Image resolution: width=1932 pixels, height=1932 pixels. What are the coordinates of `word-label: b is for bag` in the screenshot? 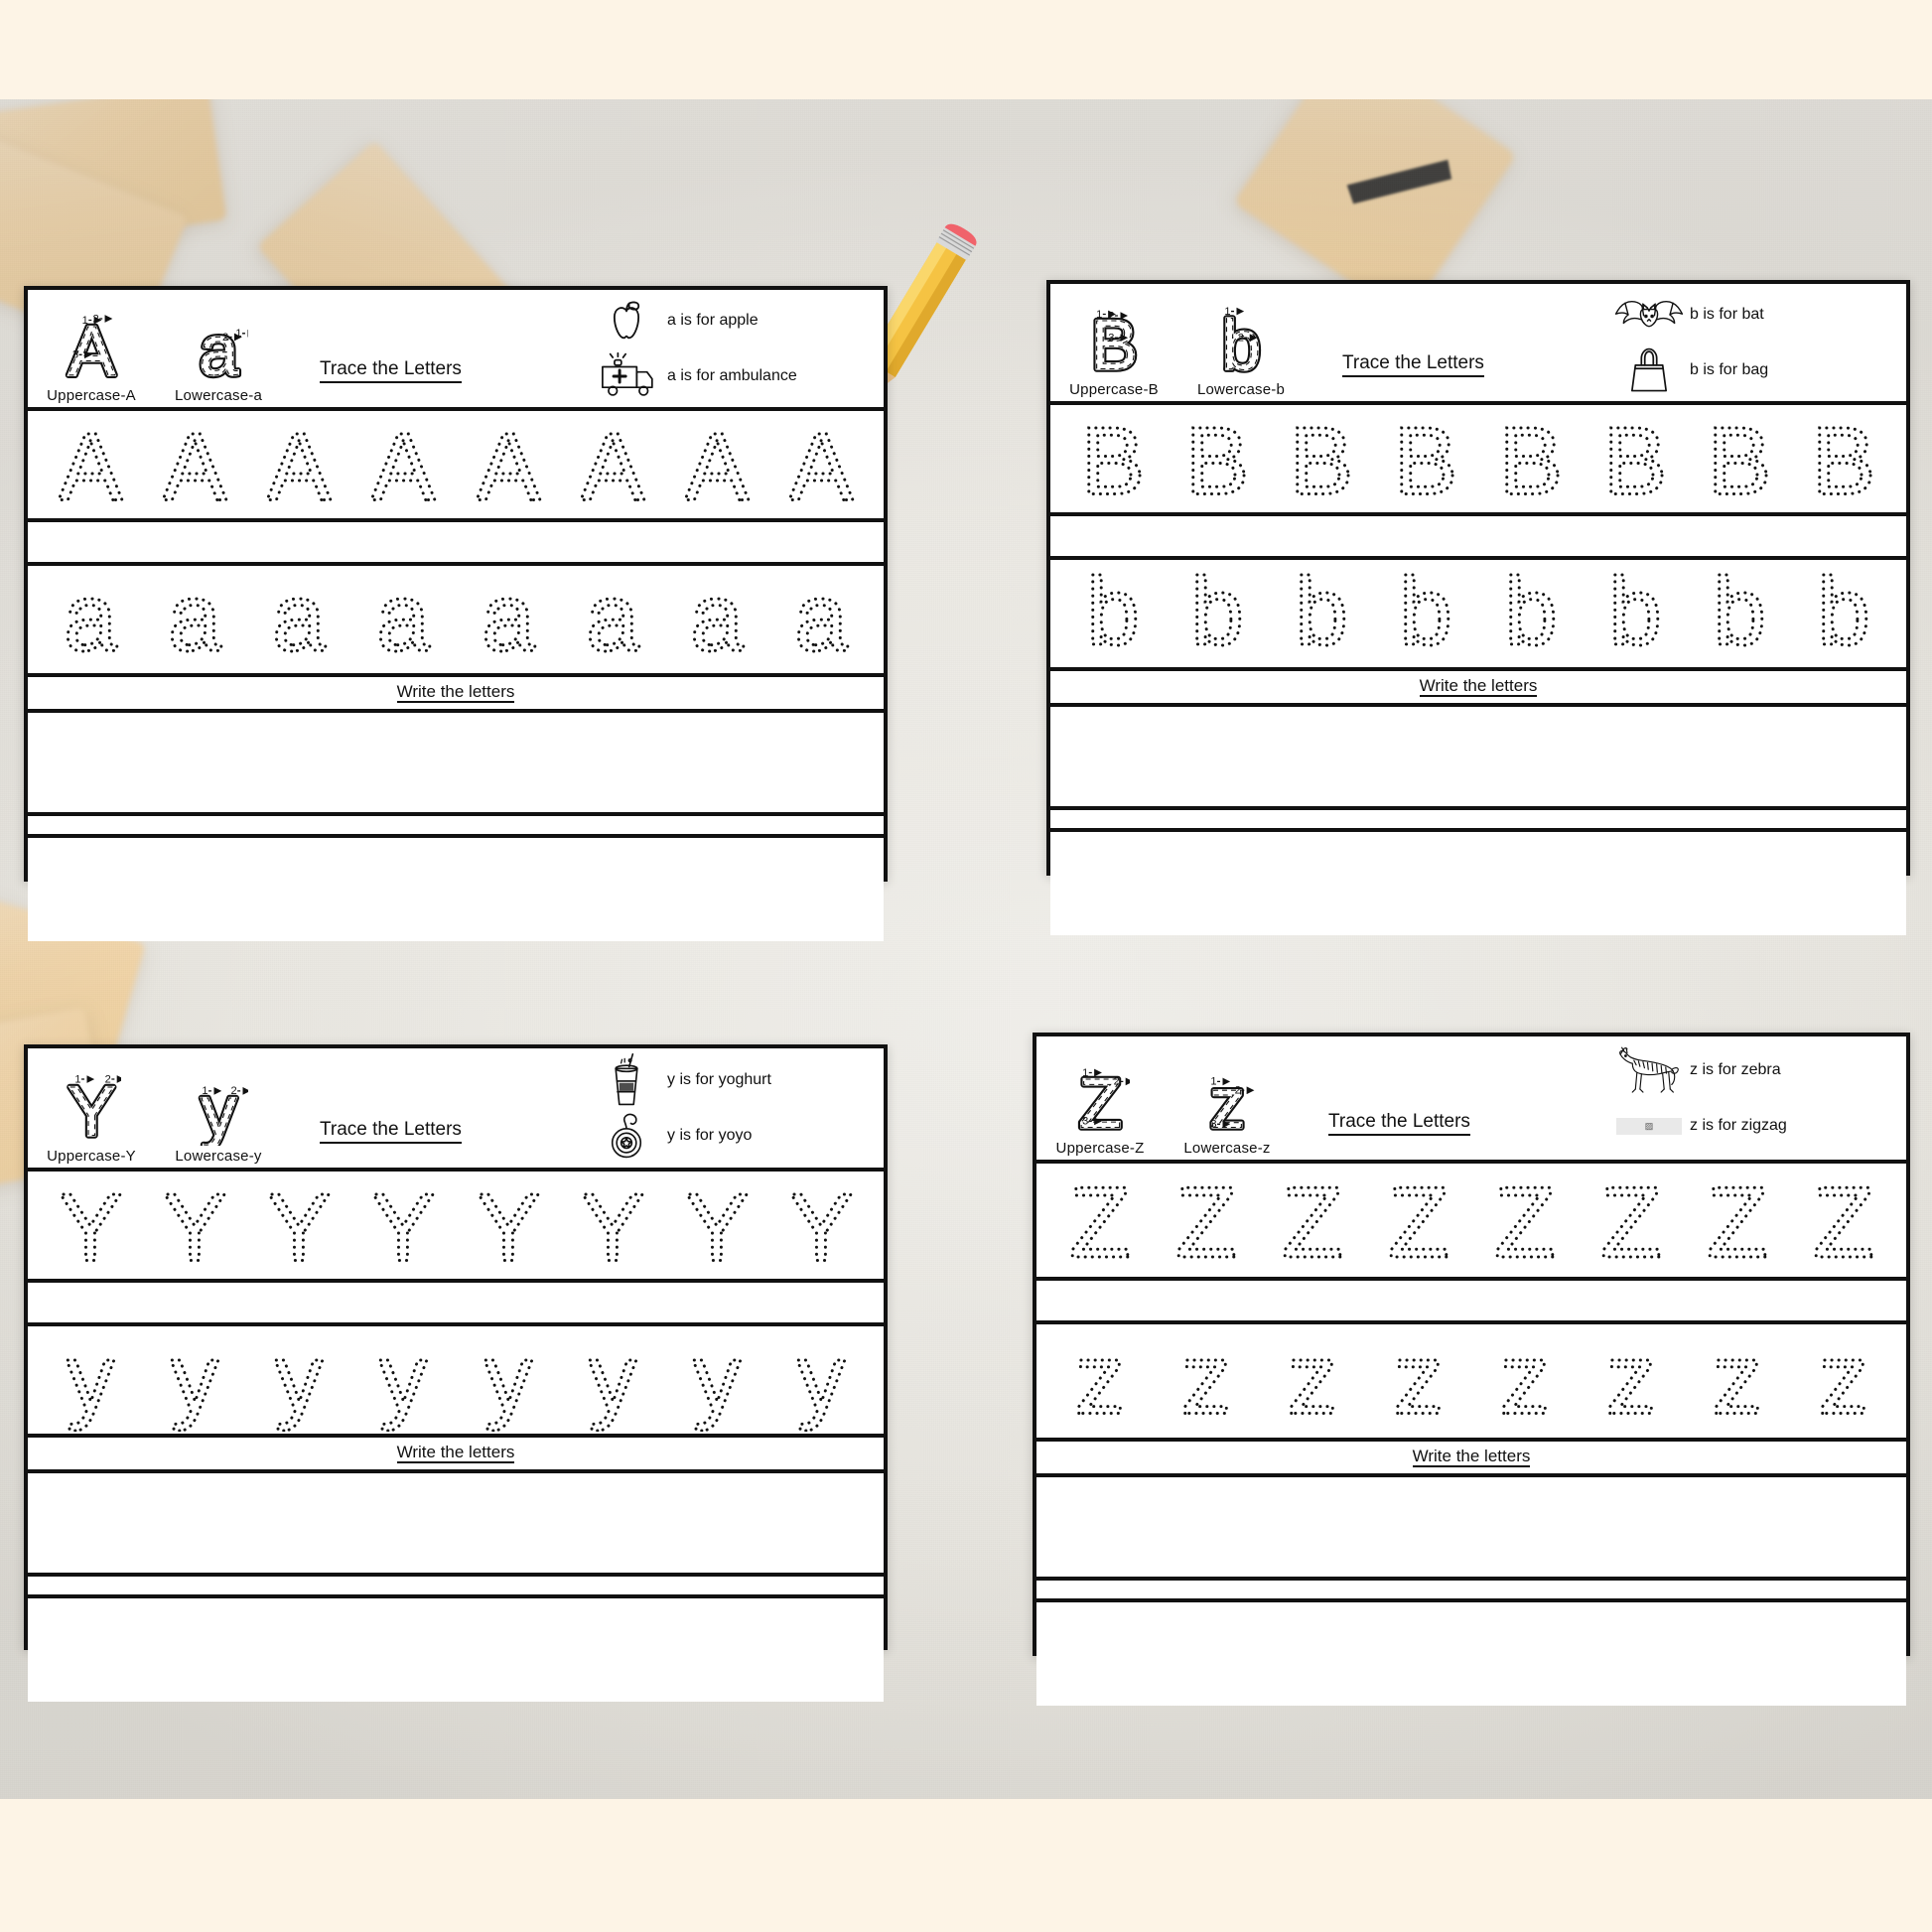 It's located at (1730, 369).